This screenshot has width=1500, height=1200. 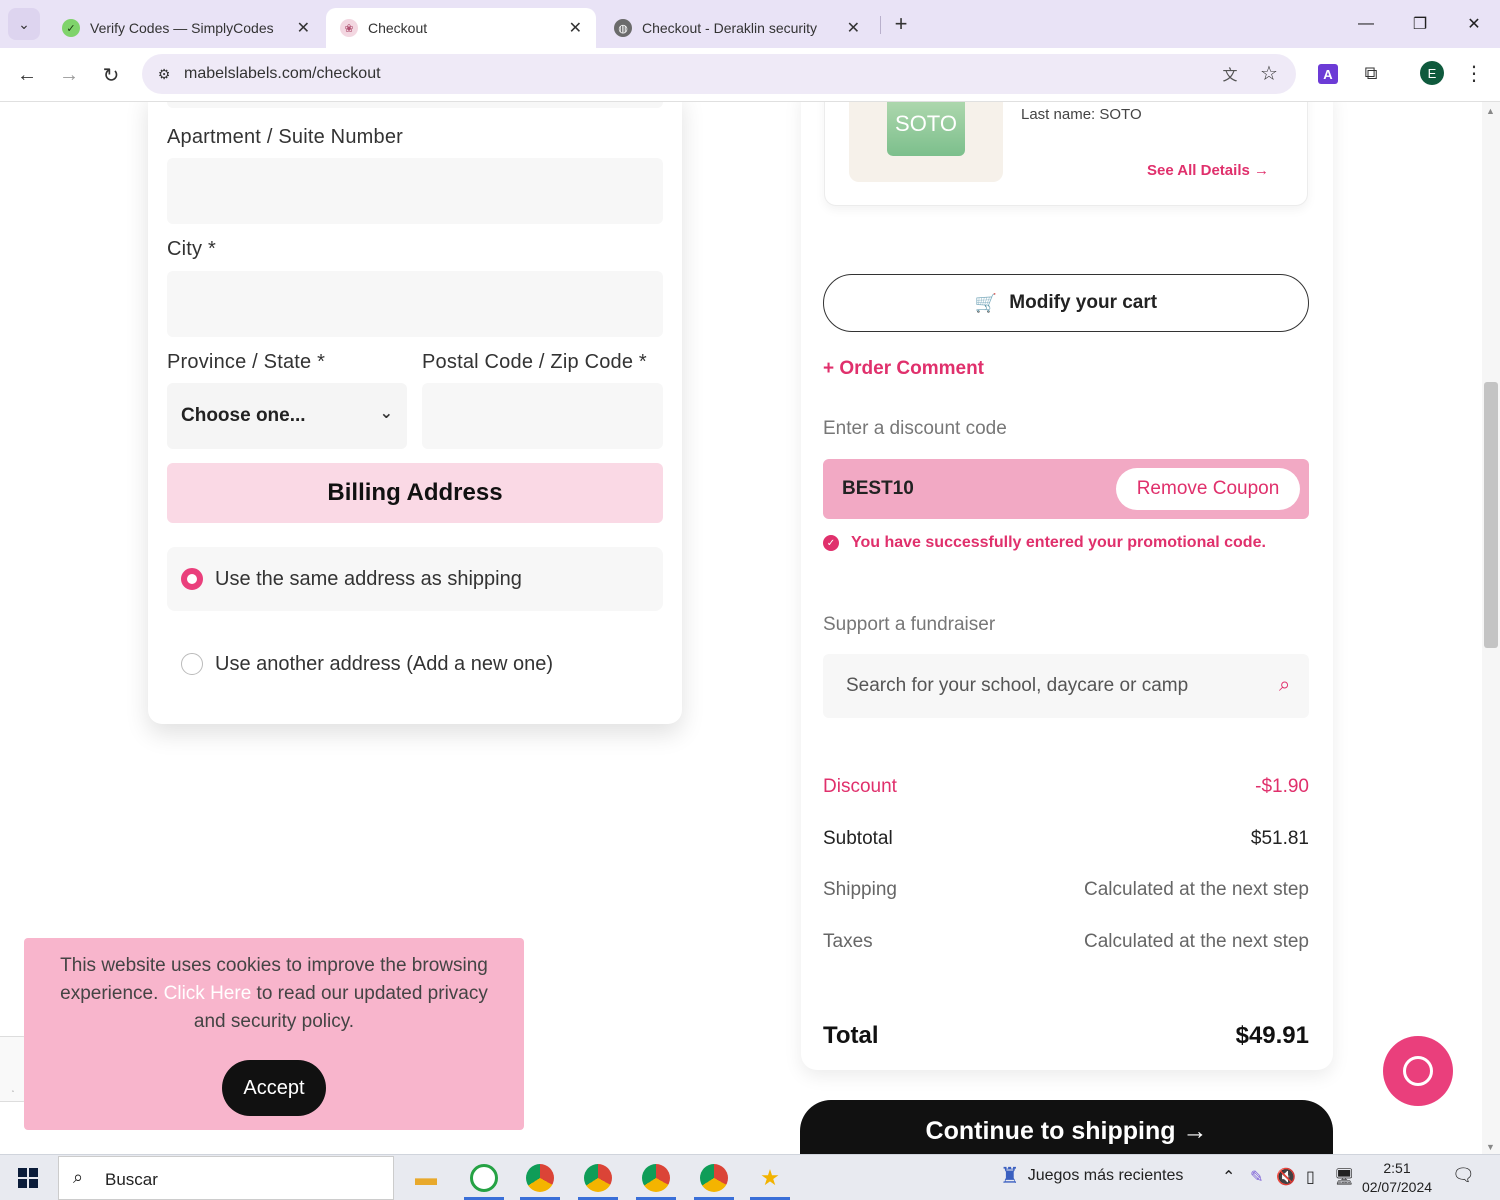 What do you see at coordinates (1286, 1177) in the screenshot?
I see `volume-muted-icon: 🔇` at bounding box center [1286, 1177].